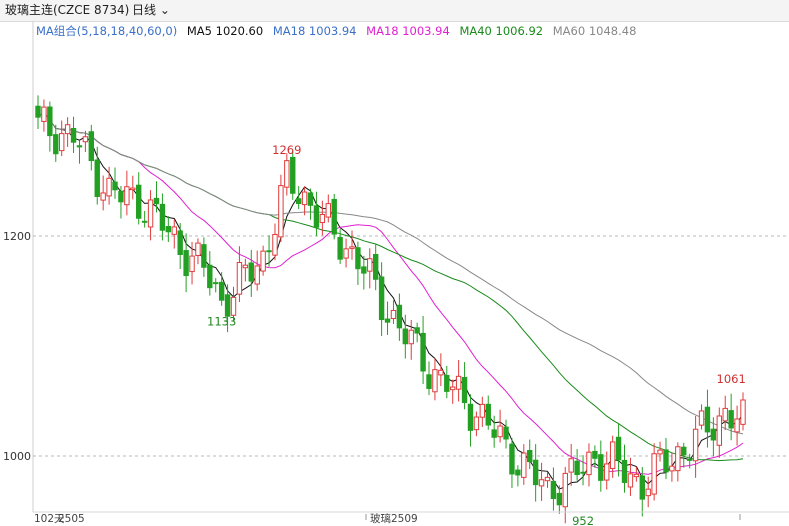 The height and width of the screenshot is (526, 789). What do you see at coordinates (17, 456) in the screenshot?
I see `y-tick-1000: 1000` at bounding box center [17, 456].